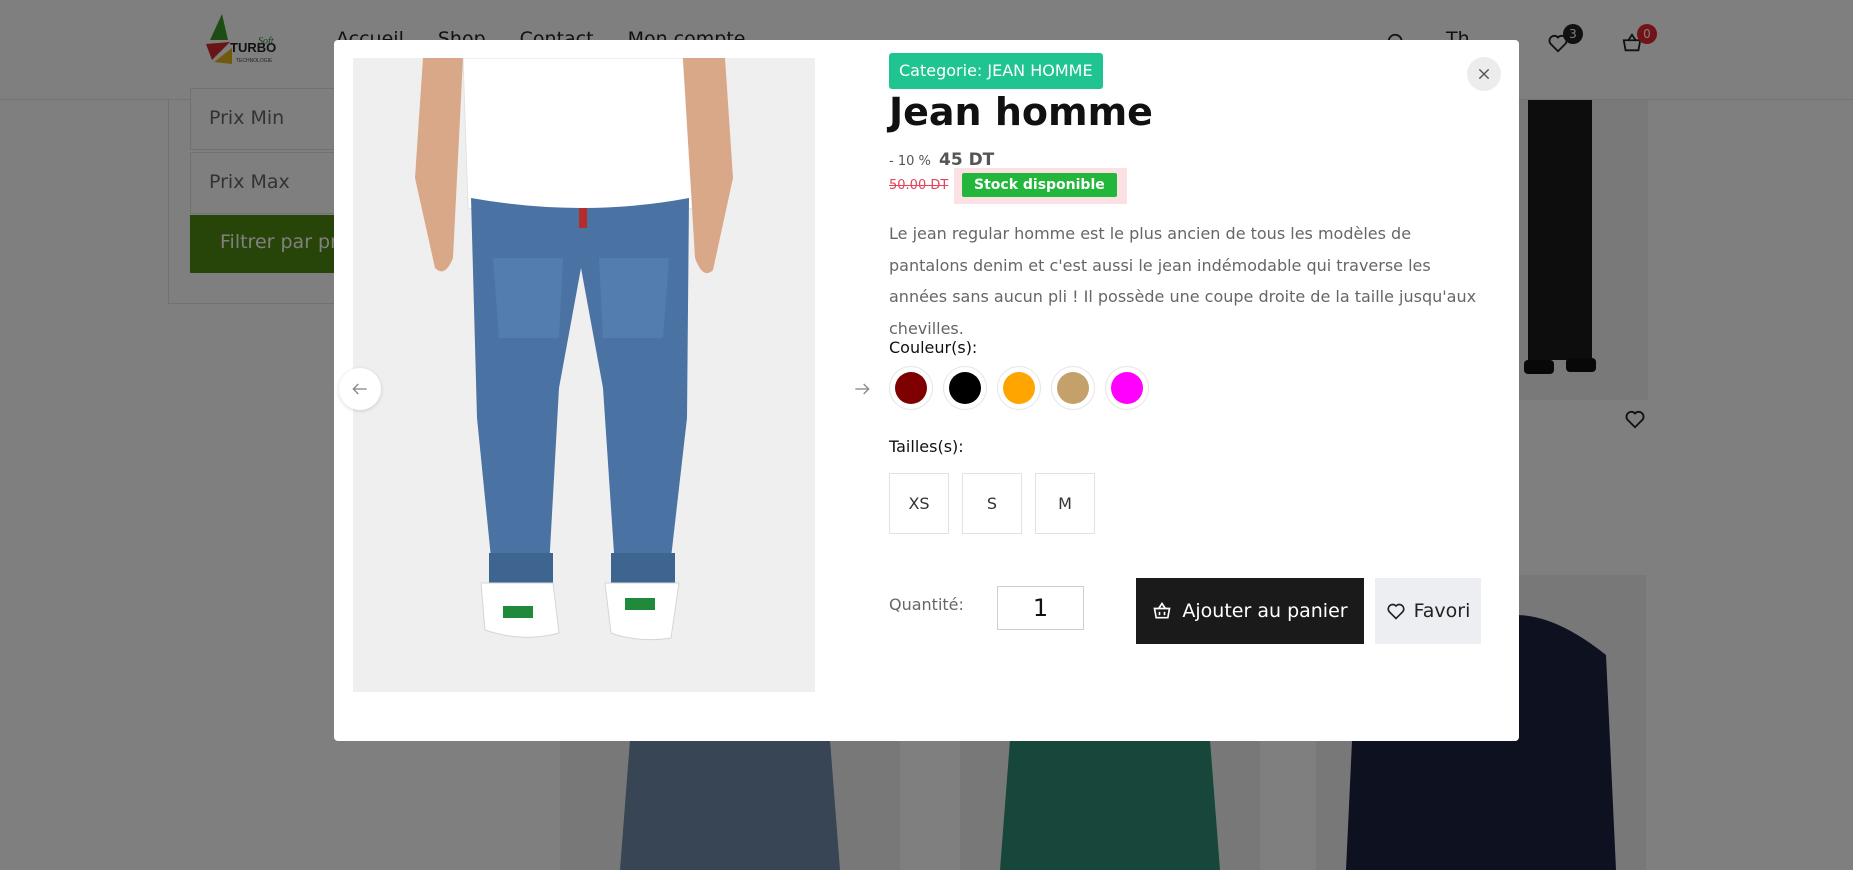  What do you see at coordinates (1065, 503) in the screenshot?
I see `size-option-m: M` at bounding box center [1065, 503].